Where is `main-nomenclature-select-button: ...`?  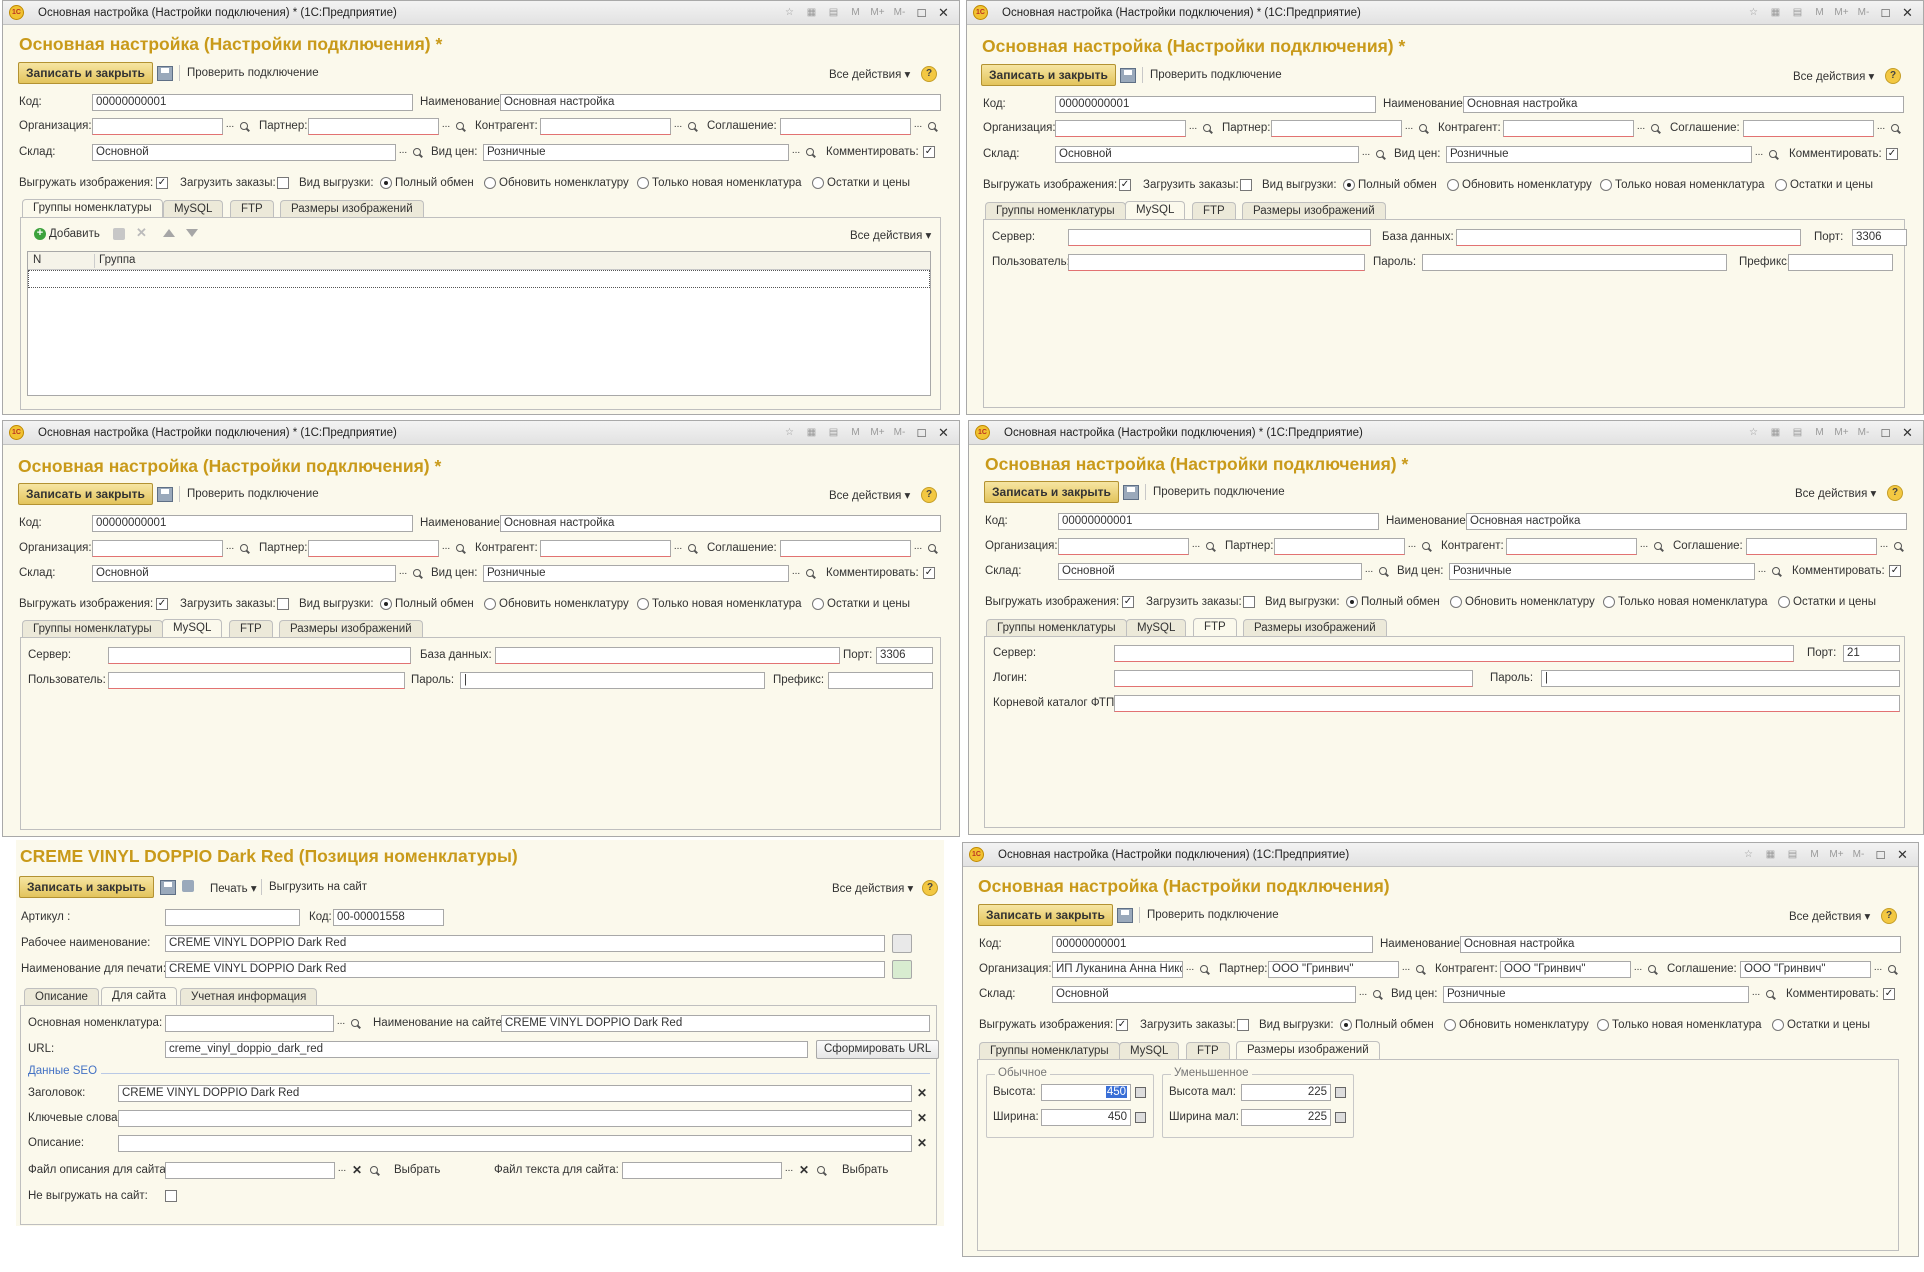 main-nomenclature-select-button: ... is located at coordinates (341, 1024).